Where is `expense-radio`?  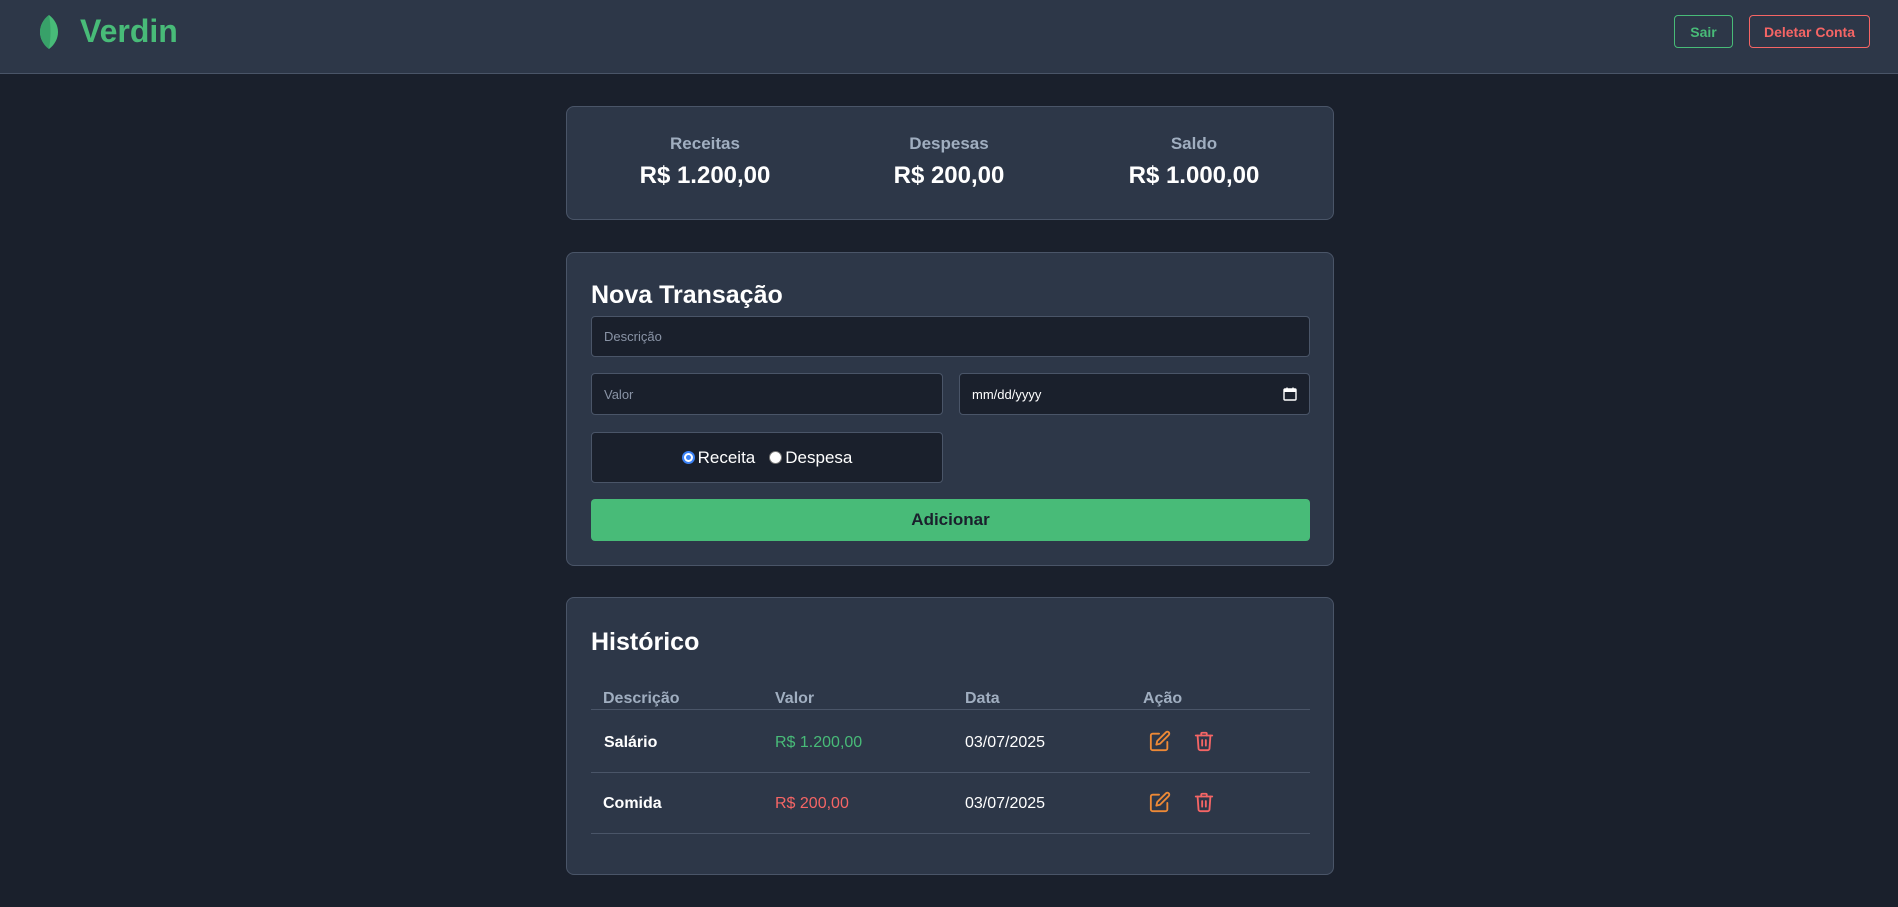
expense-radio is located at coordinates (776, 457).